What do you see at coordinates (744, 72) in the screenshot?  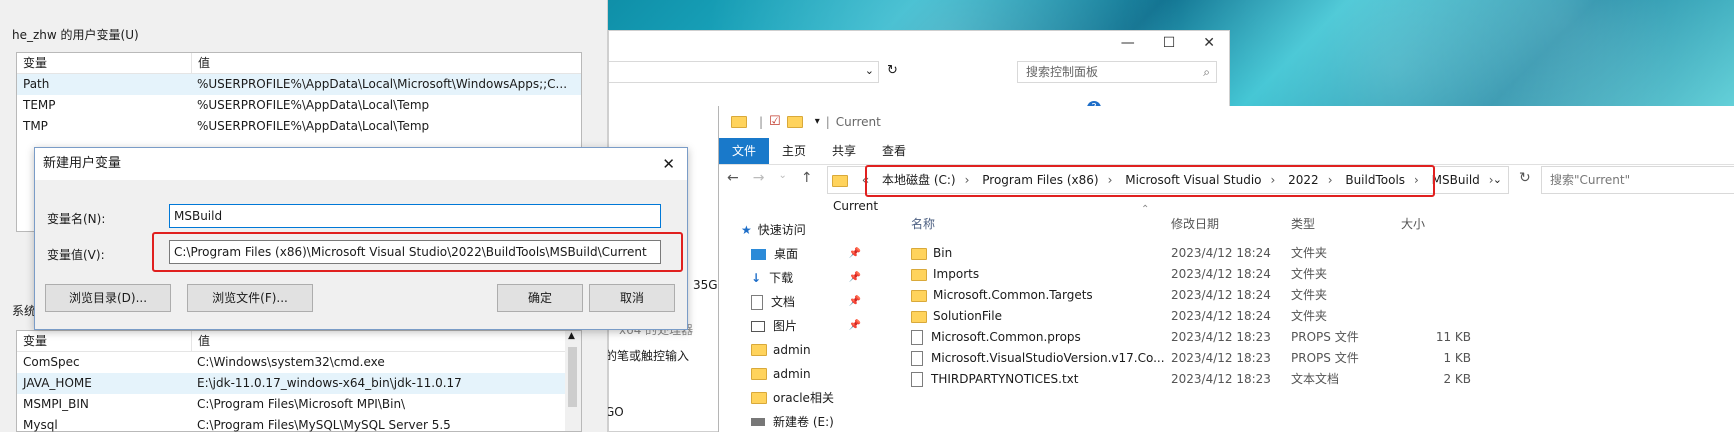 I see `address-field: ⌄` at bounding box center [744, 72].